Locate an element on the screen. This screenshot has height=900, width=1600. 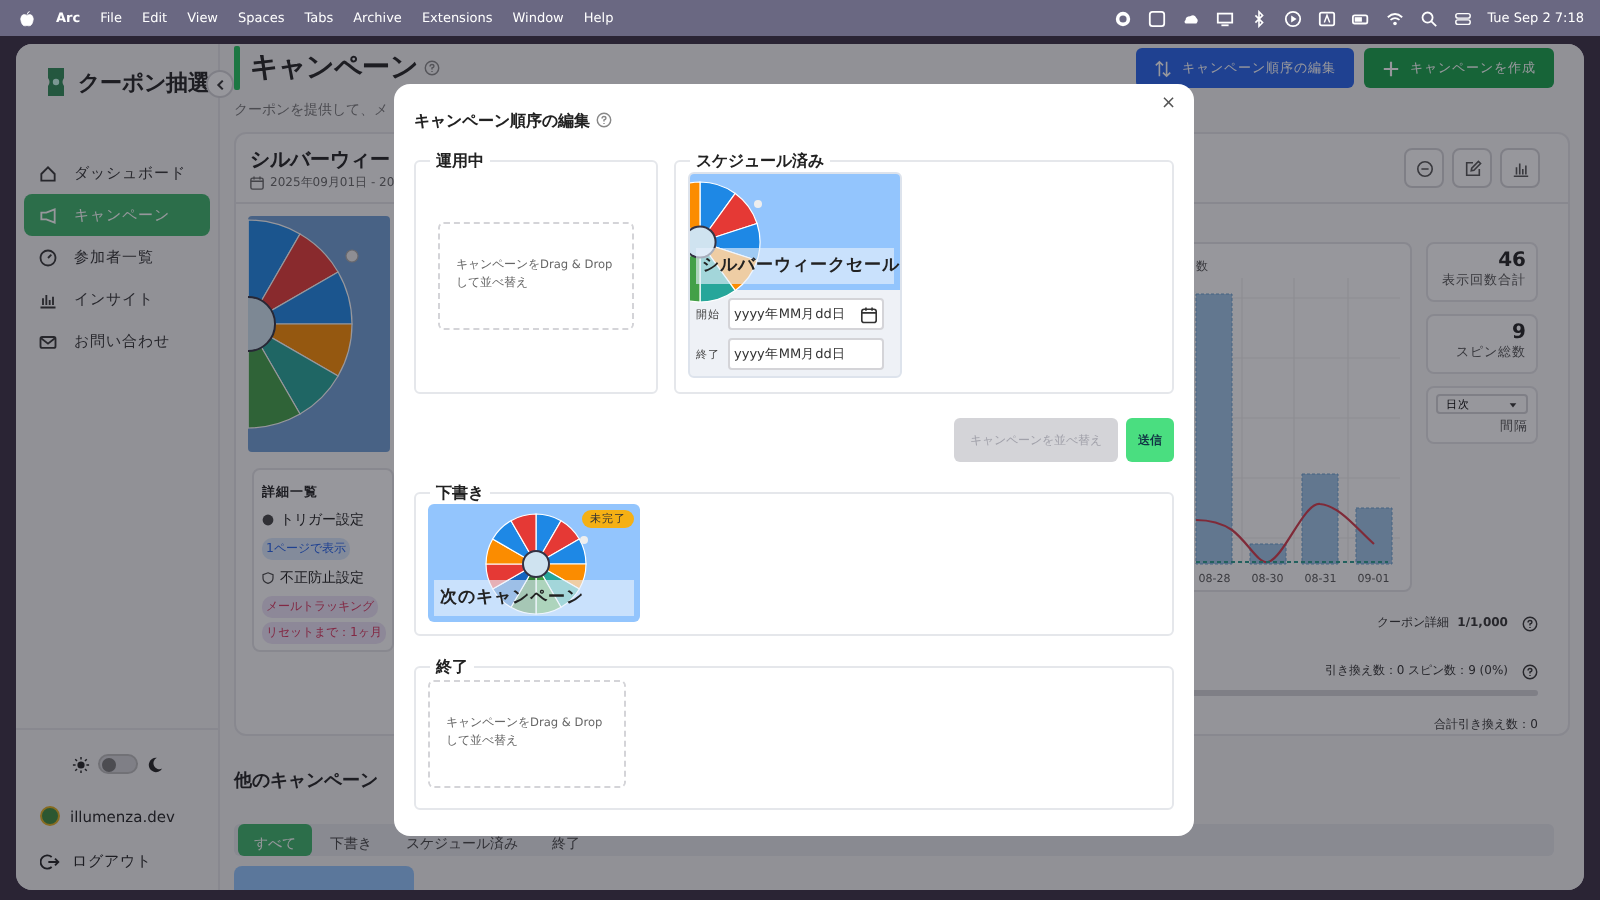
keyboard-icon is located at coordinates (1326, 18).